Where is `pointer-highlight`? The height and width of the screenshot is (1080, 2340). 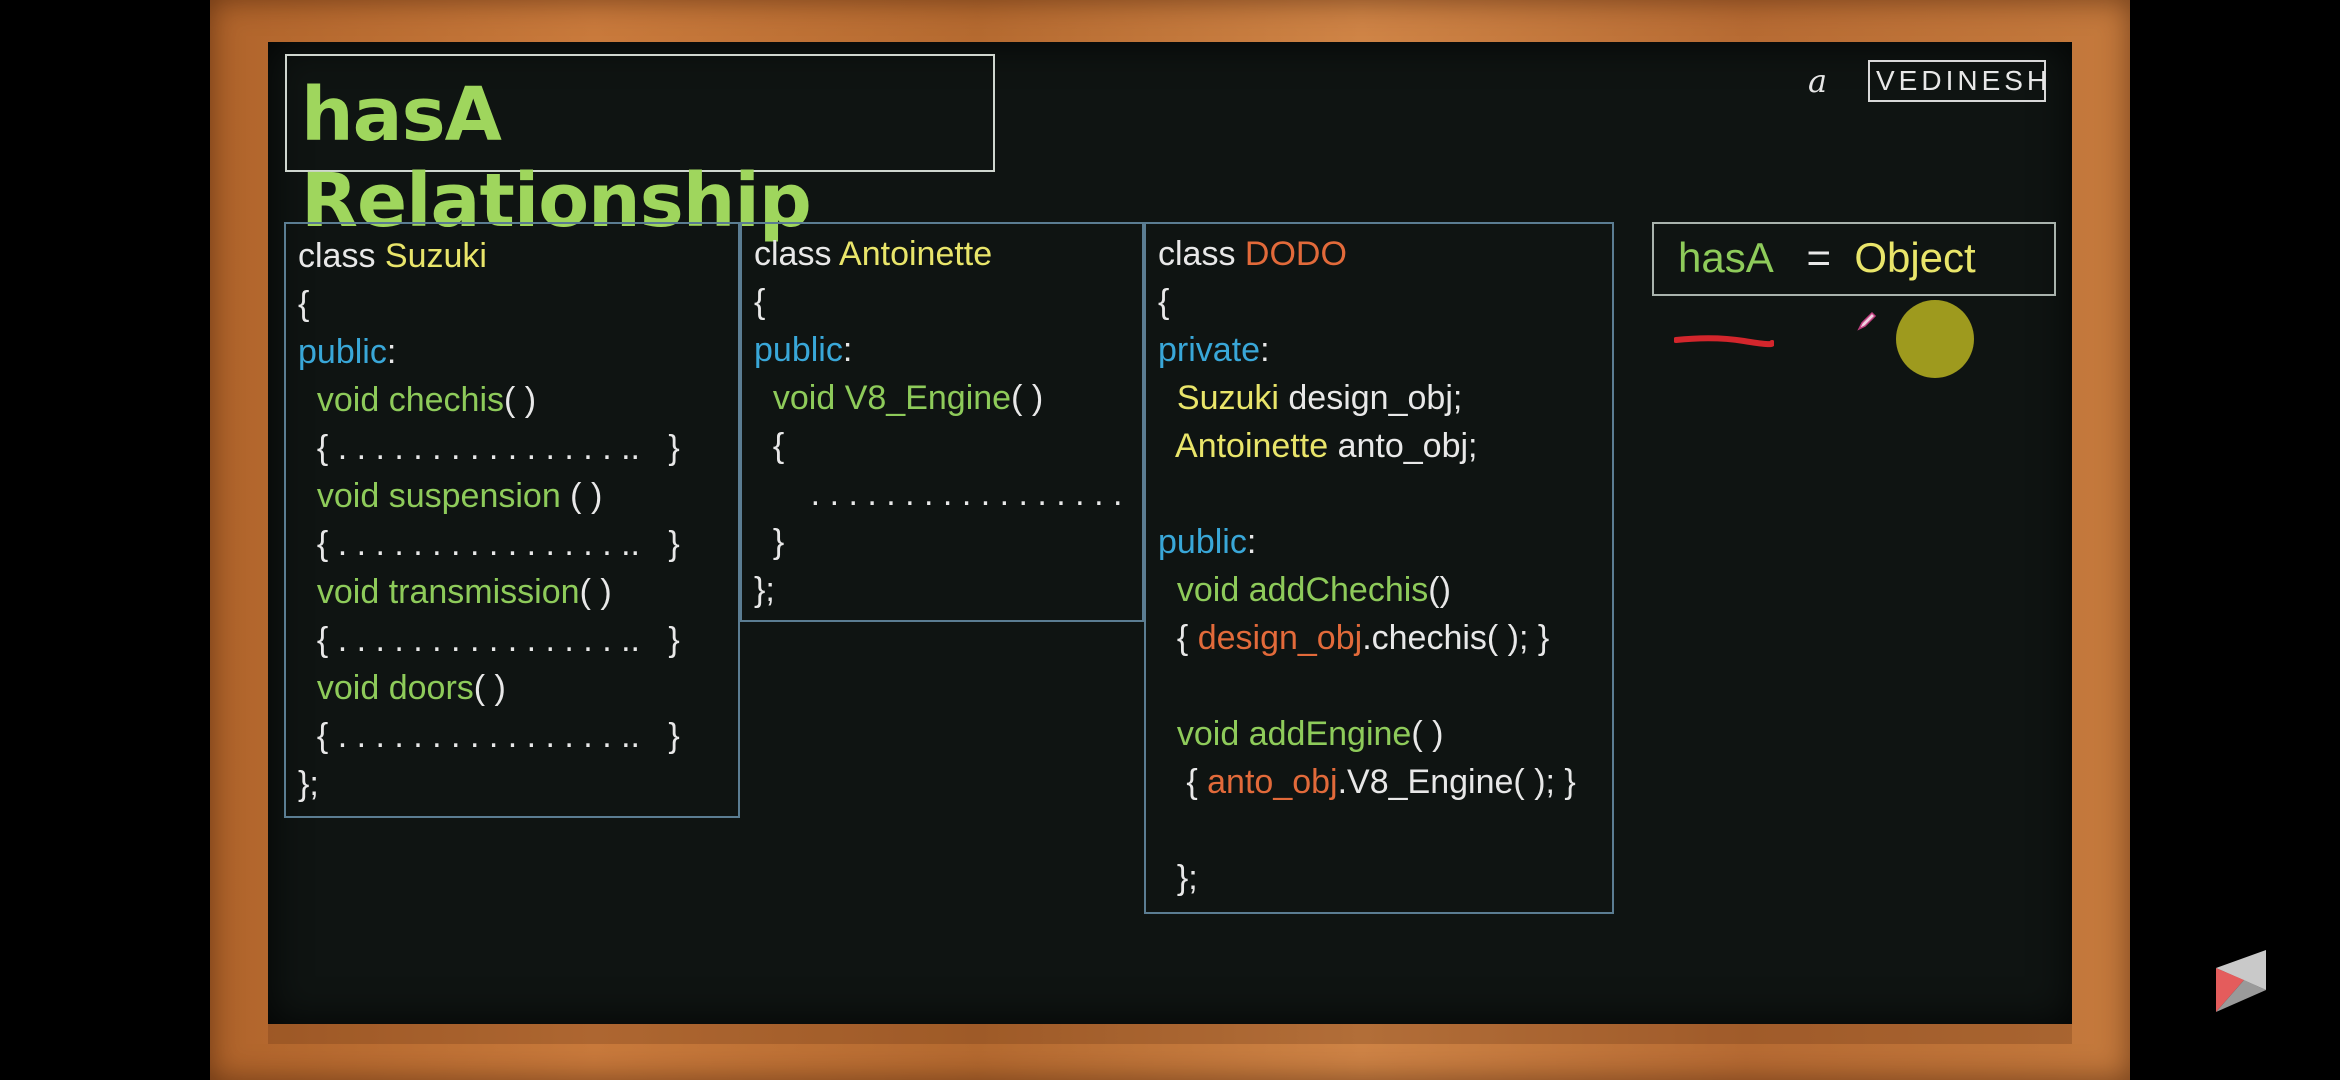 pointer-highlight is located at coordinates (1935, 339).